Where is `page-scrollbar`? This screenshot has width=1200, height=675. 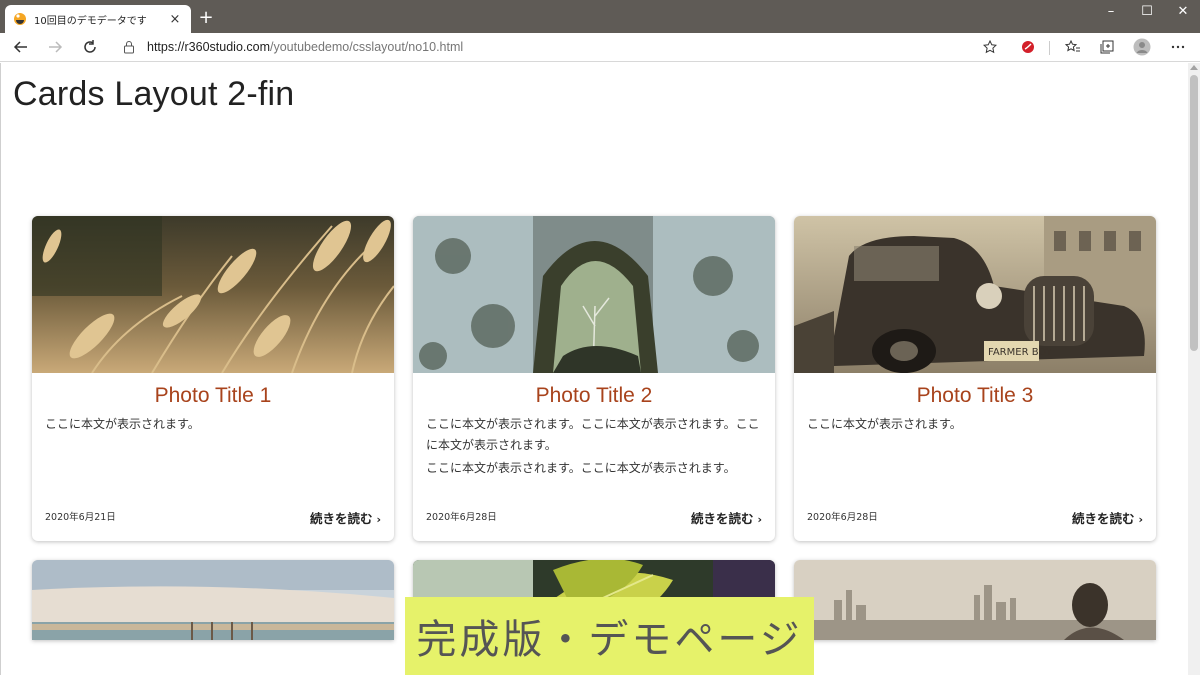 page-scrollbar is located at coordinates (1194, 369).